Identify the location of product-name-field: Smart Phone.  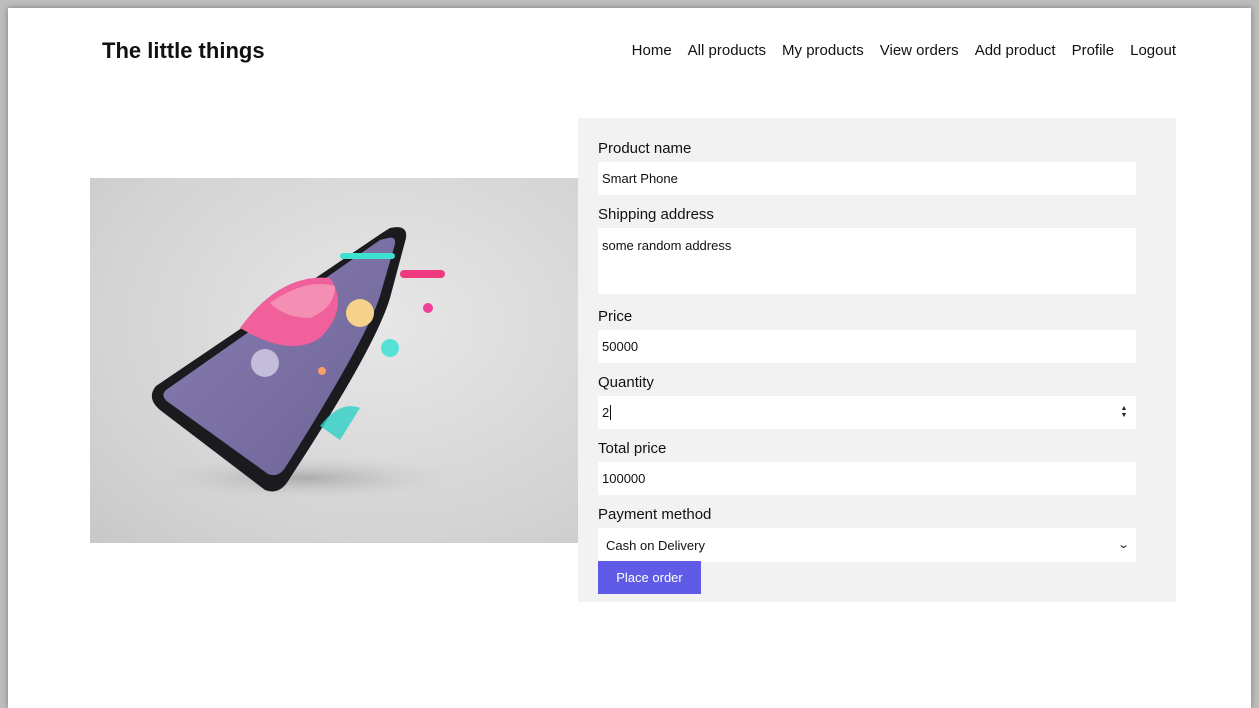
(867, 178).